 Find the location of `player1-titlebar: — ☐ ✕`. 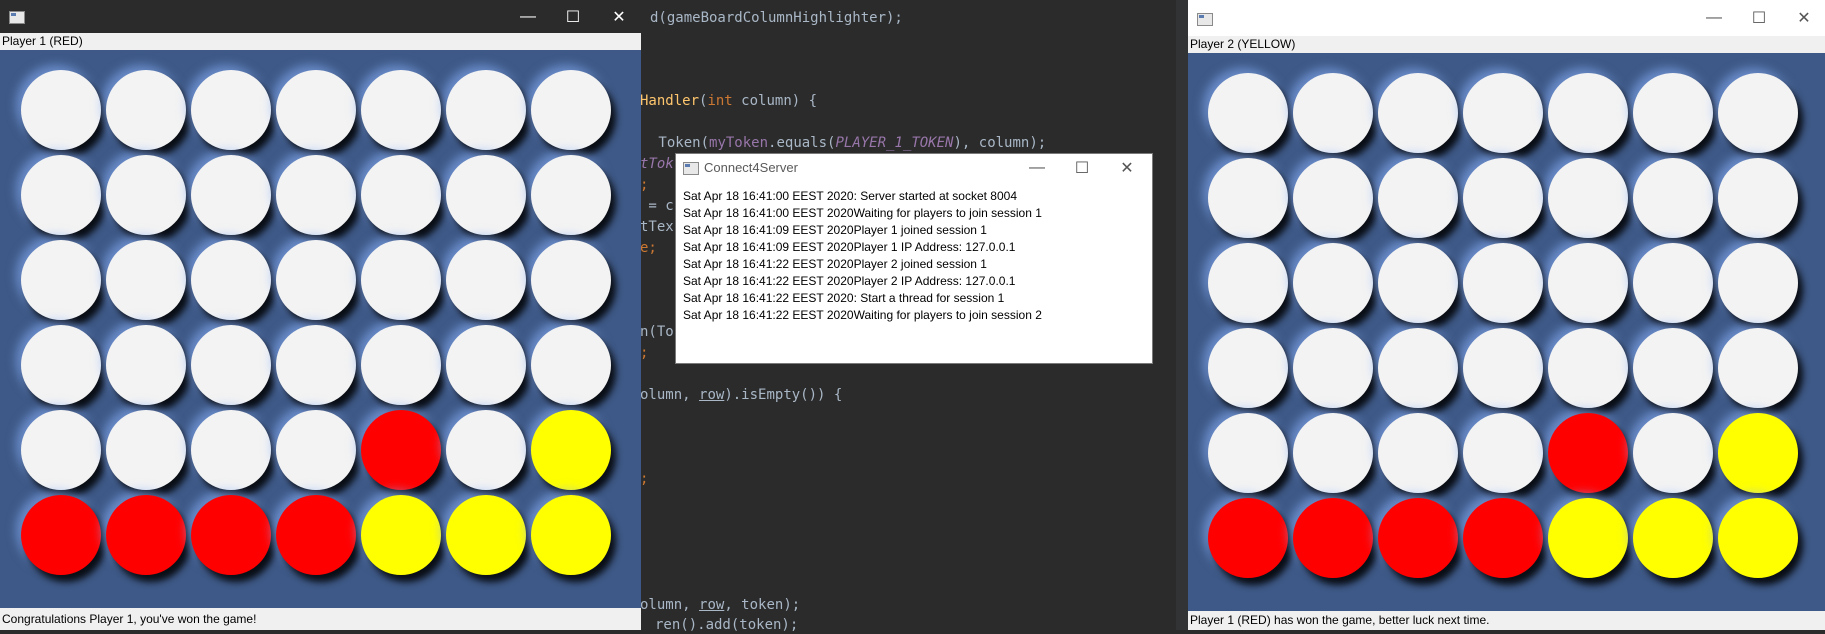

player1-titlebar: — ☐ ✕ is located at coordinates (320, 16).